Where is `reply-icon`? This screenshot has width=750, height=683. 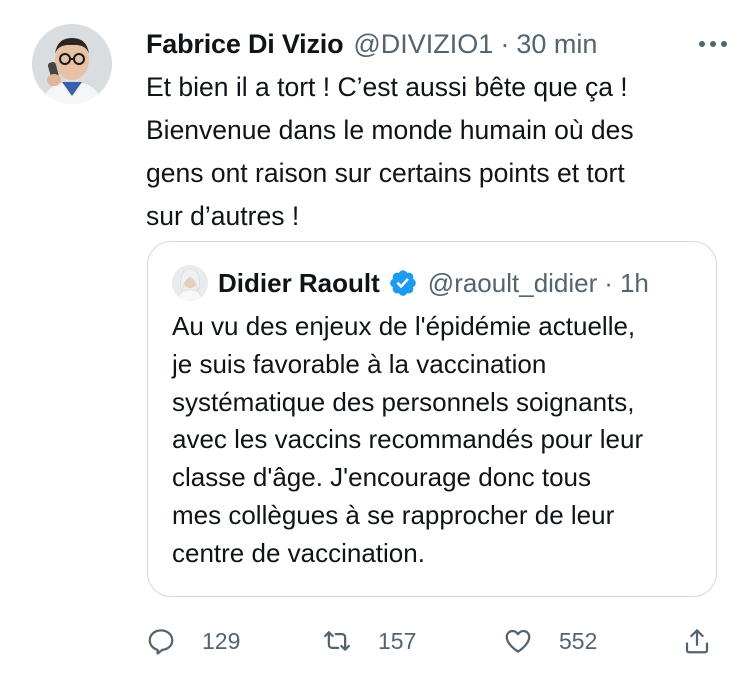 reply-icon is located at coordinates (161, 642).